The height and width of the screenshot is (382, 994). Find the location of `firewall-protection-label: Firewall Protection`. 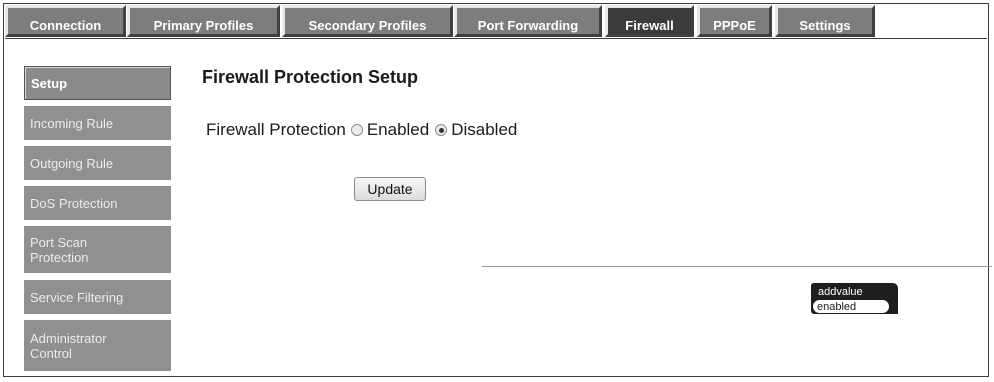

firewall-protection-label: Firewall Protection is located at coordinates (276, 129).